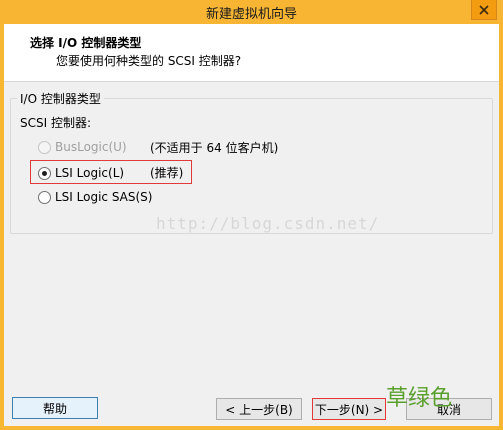 The width and height of the screenshot is (503, 430). I want to click on radio-buslogic: BusLogic(U), so click(82, 147).